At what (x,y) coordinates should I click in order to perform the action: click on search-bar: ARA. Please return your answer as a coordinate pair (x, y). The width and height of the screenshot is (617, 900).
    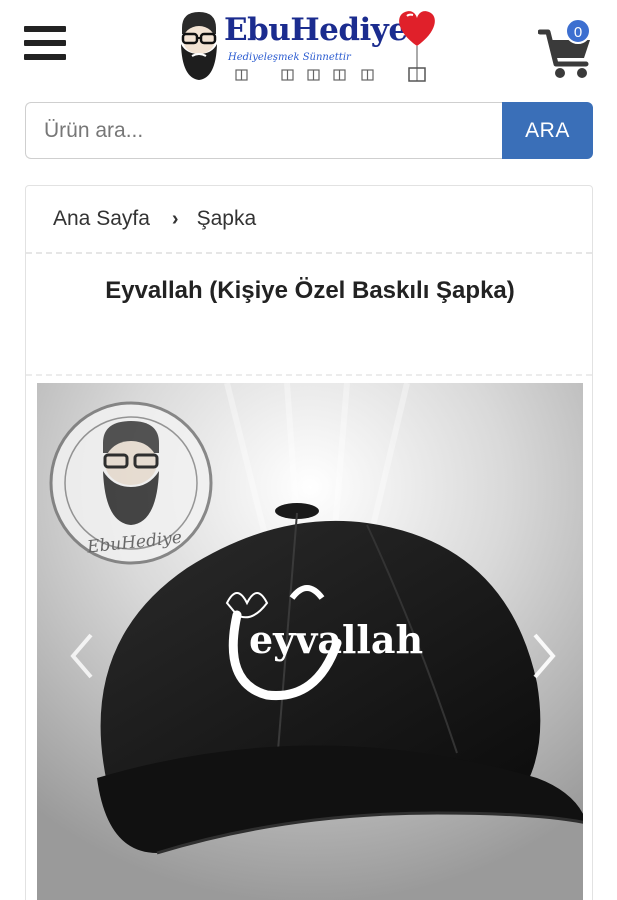
    Looking at the image, I should click on (309, 130).